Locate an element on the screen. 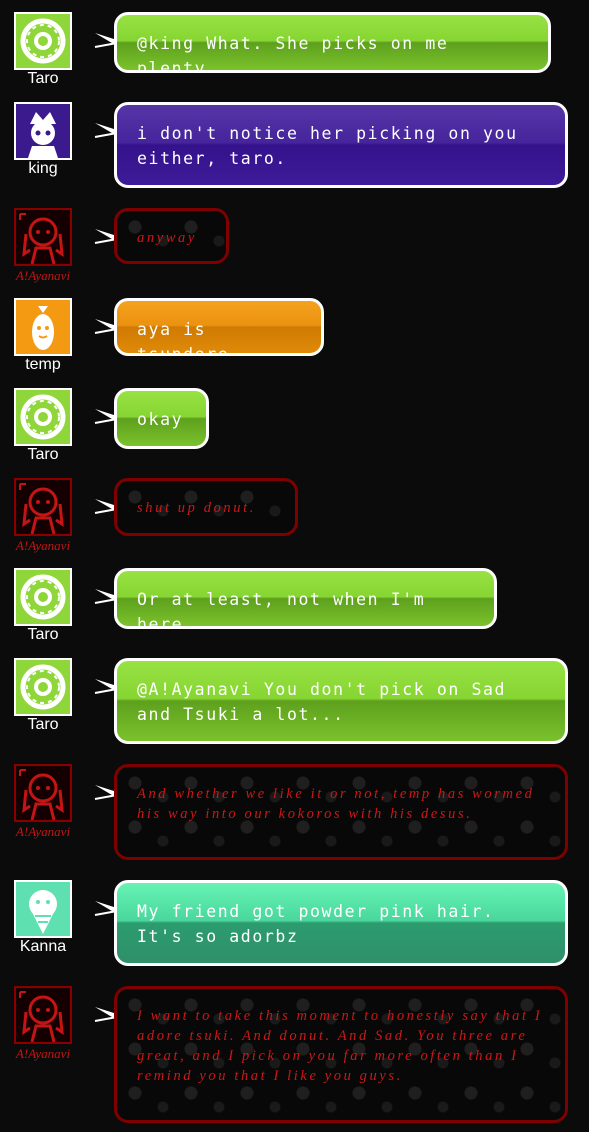 The height and width of the screenshot is (1132, 589). user-name: temp is located at coordinates (43, 365).